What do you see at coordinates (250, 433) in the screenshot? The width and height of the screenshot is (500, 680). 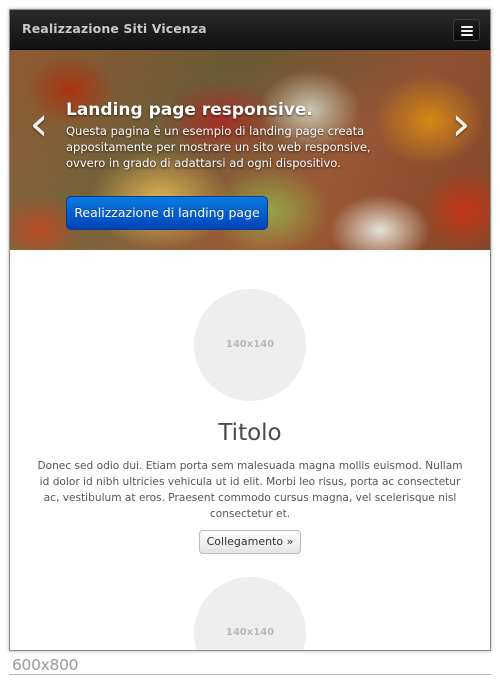 I see `feature-title: Titolo` at bounding box center [250, 433].